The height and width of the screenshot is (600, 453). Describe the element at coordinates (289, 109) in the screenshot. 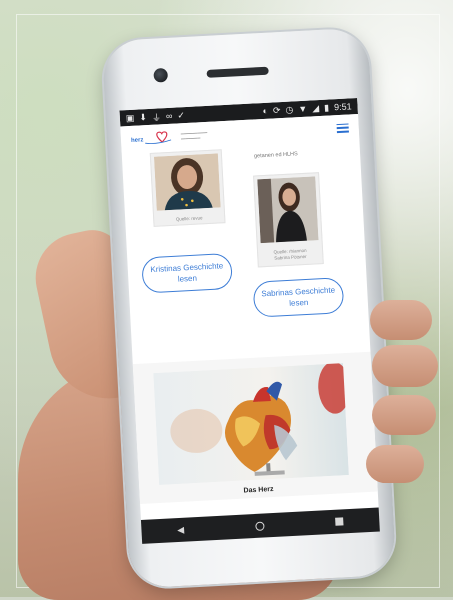

I see `alarm-icon: ◷` at that location.